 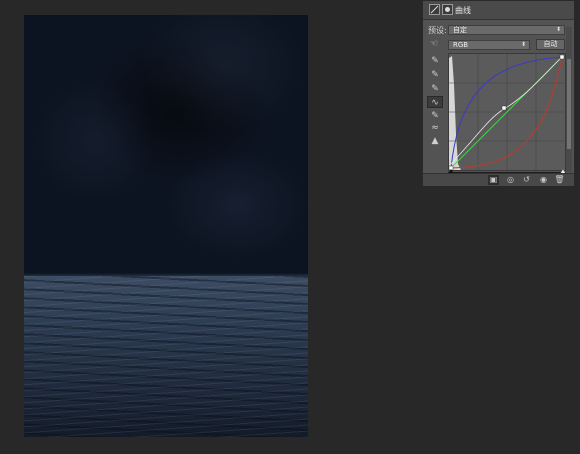 What do you see at coordinates (498, 10) in the screenshot?
I see `panel-header: 曲线` at bounding box center [498, 10].